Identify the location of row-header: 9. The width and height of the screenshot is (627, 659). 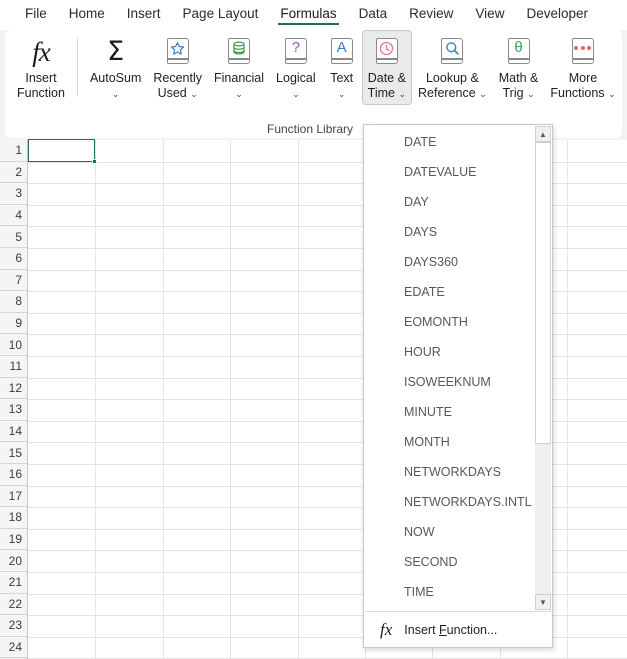
(13, 323).